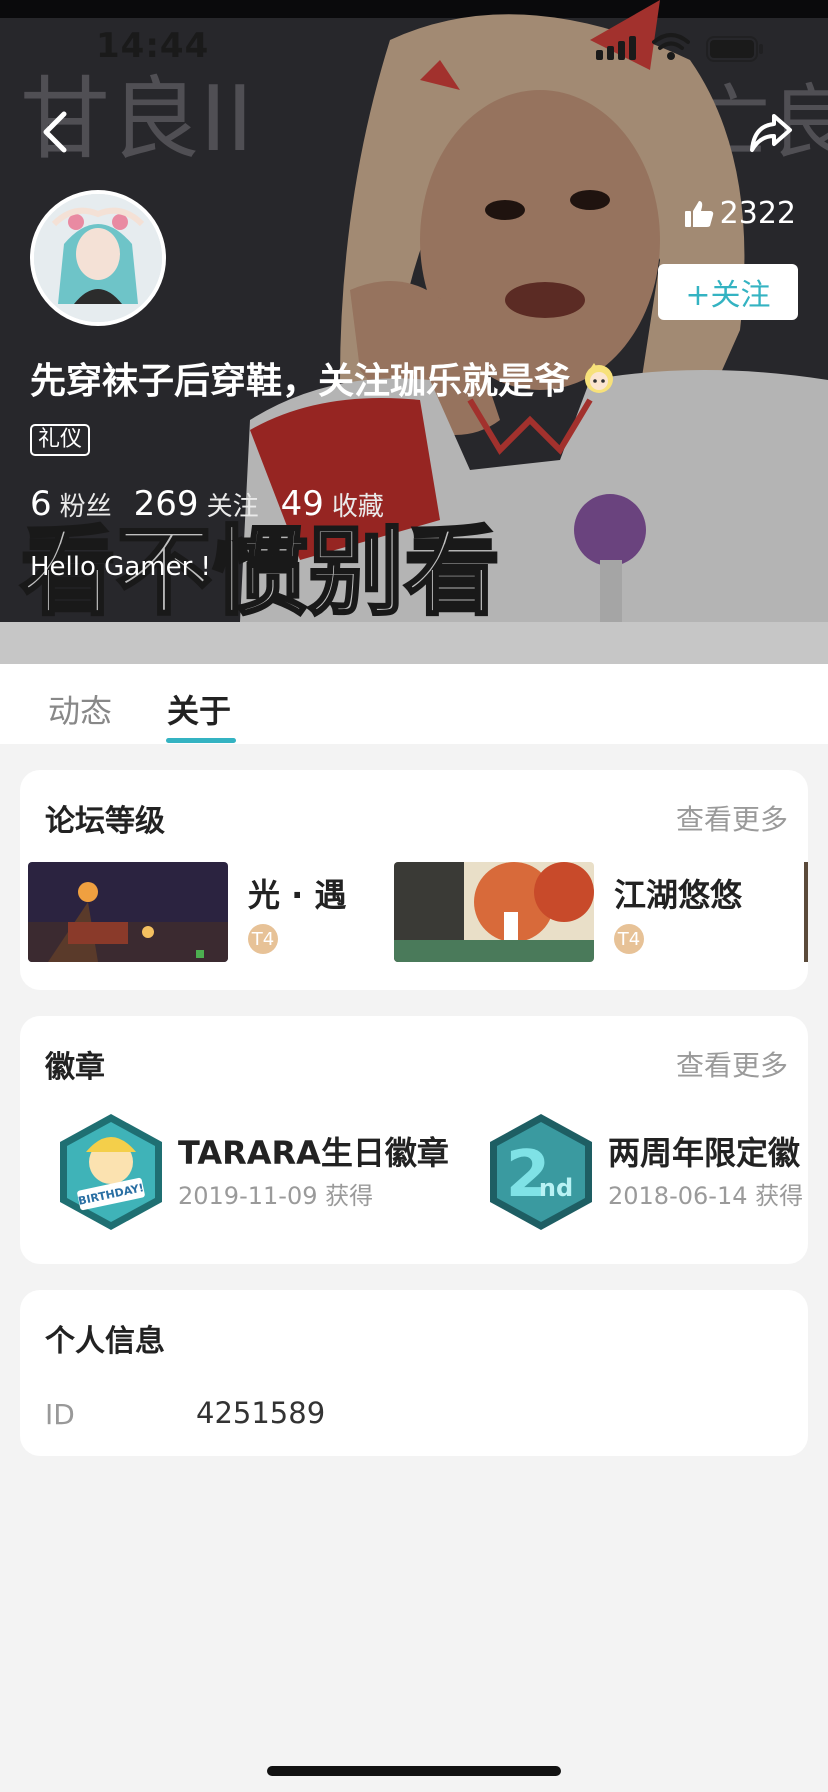 Image resolution: width=828 pixels, height=1792 pixels. I want to click on avatar-image, so click(98, 258).